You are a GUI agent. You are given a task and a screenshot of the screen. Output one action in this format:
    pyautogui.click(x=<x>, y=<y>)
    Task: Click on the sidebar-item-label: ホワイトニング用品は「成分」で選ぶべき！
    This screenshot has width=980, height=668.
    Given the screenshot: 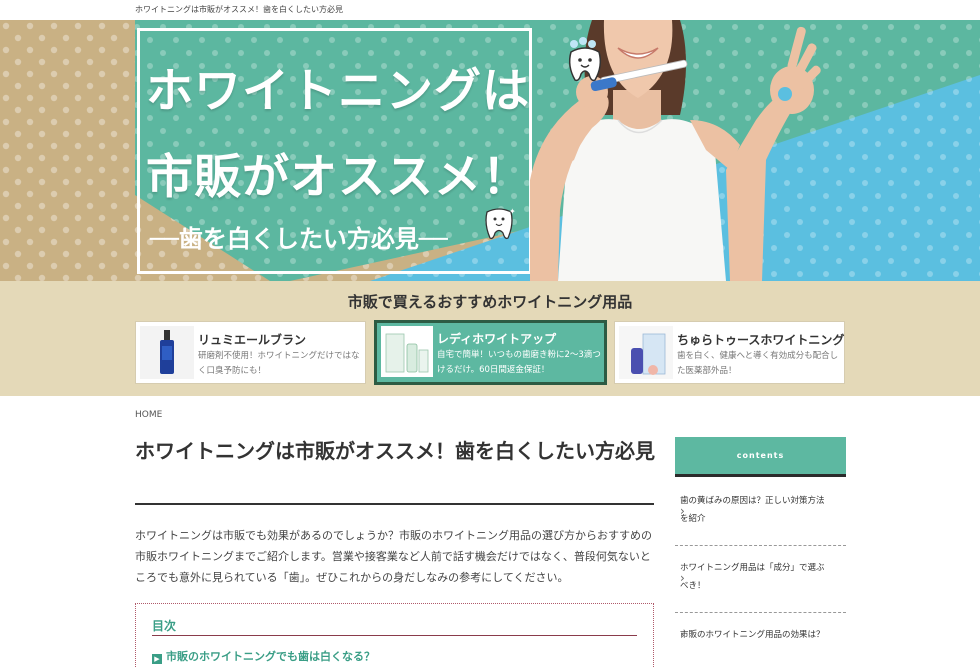 What is the action you would take?
    pyautogui.click(x=752, y=577)
    